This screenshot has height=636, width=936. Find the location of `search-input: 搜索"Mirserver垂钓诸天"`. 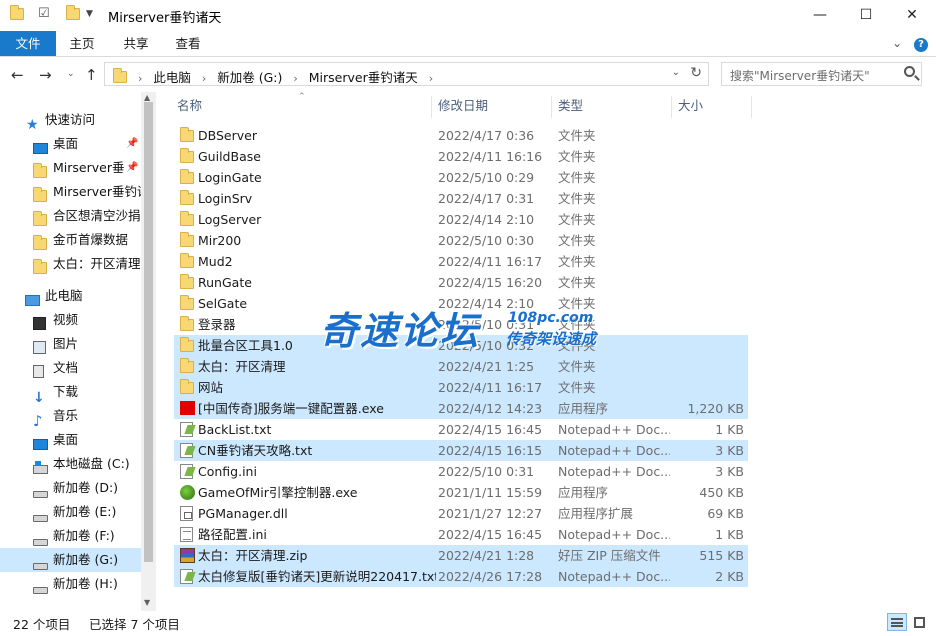

search-input: 搜索"Mirserver垂钓诸天" is located at coordinates (821, 74).